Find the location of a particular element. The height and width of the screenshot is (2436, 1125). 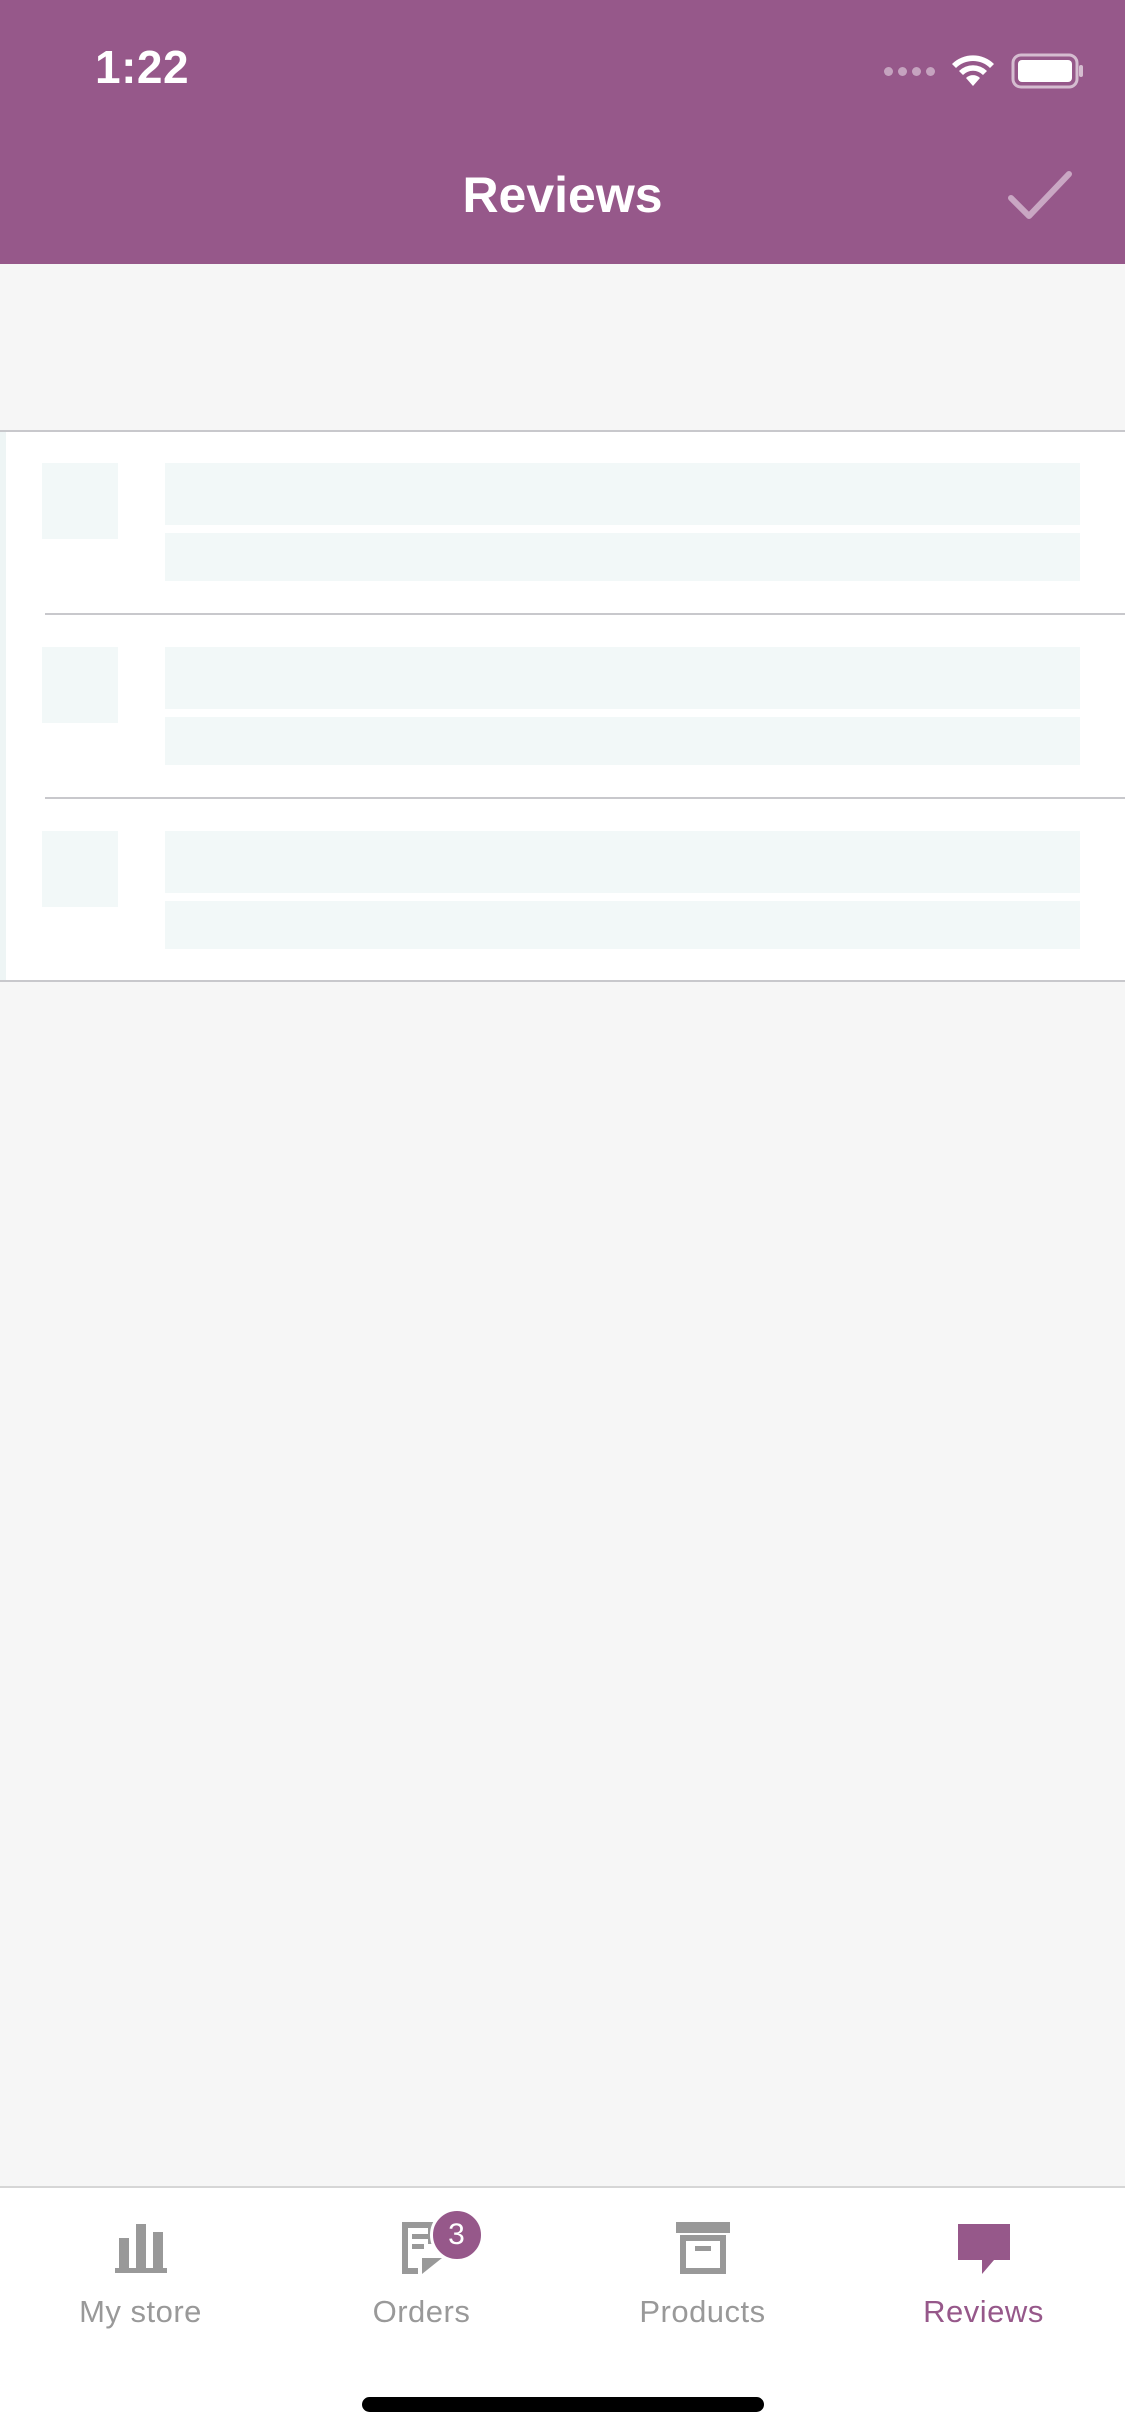

tab-reviews: Reviews is located at coordinates (983, 2273).